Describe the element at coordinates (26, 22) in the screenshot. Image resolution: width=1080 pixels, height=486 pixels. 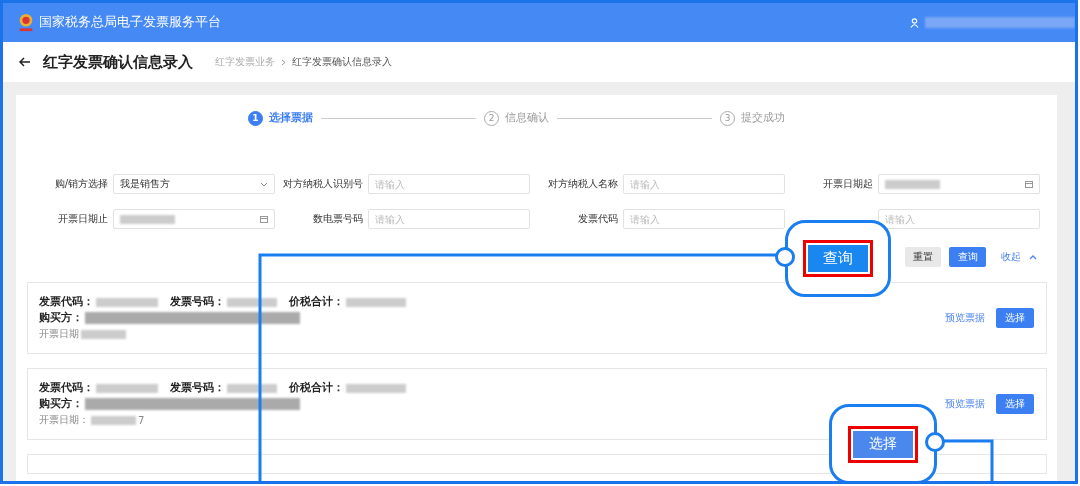
I see `emblem-icon` at that location.